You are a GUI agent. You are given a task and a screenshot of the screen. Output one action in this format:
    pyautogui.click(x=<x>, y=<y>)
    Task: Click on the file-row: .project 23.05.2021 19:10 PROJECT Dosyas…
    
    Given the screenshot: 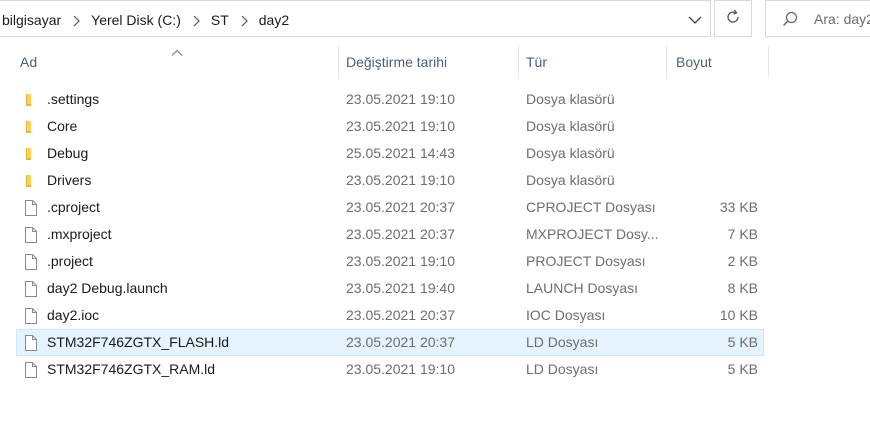 What is the action you would take?
    pyautogui.click(x=390, y=261)
    